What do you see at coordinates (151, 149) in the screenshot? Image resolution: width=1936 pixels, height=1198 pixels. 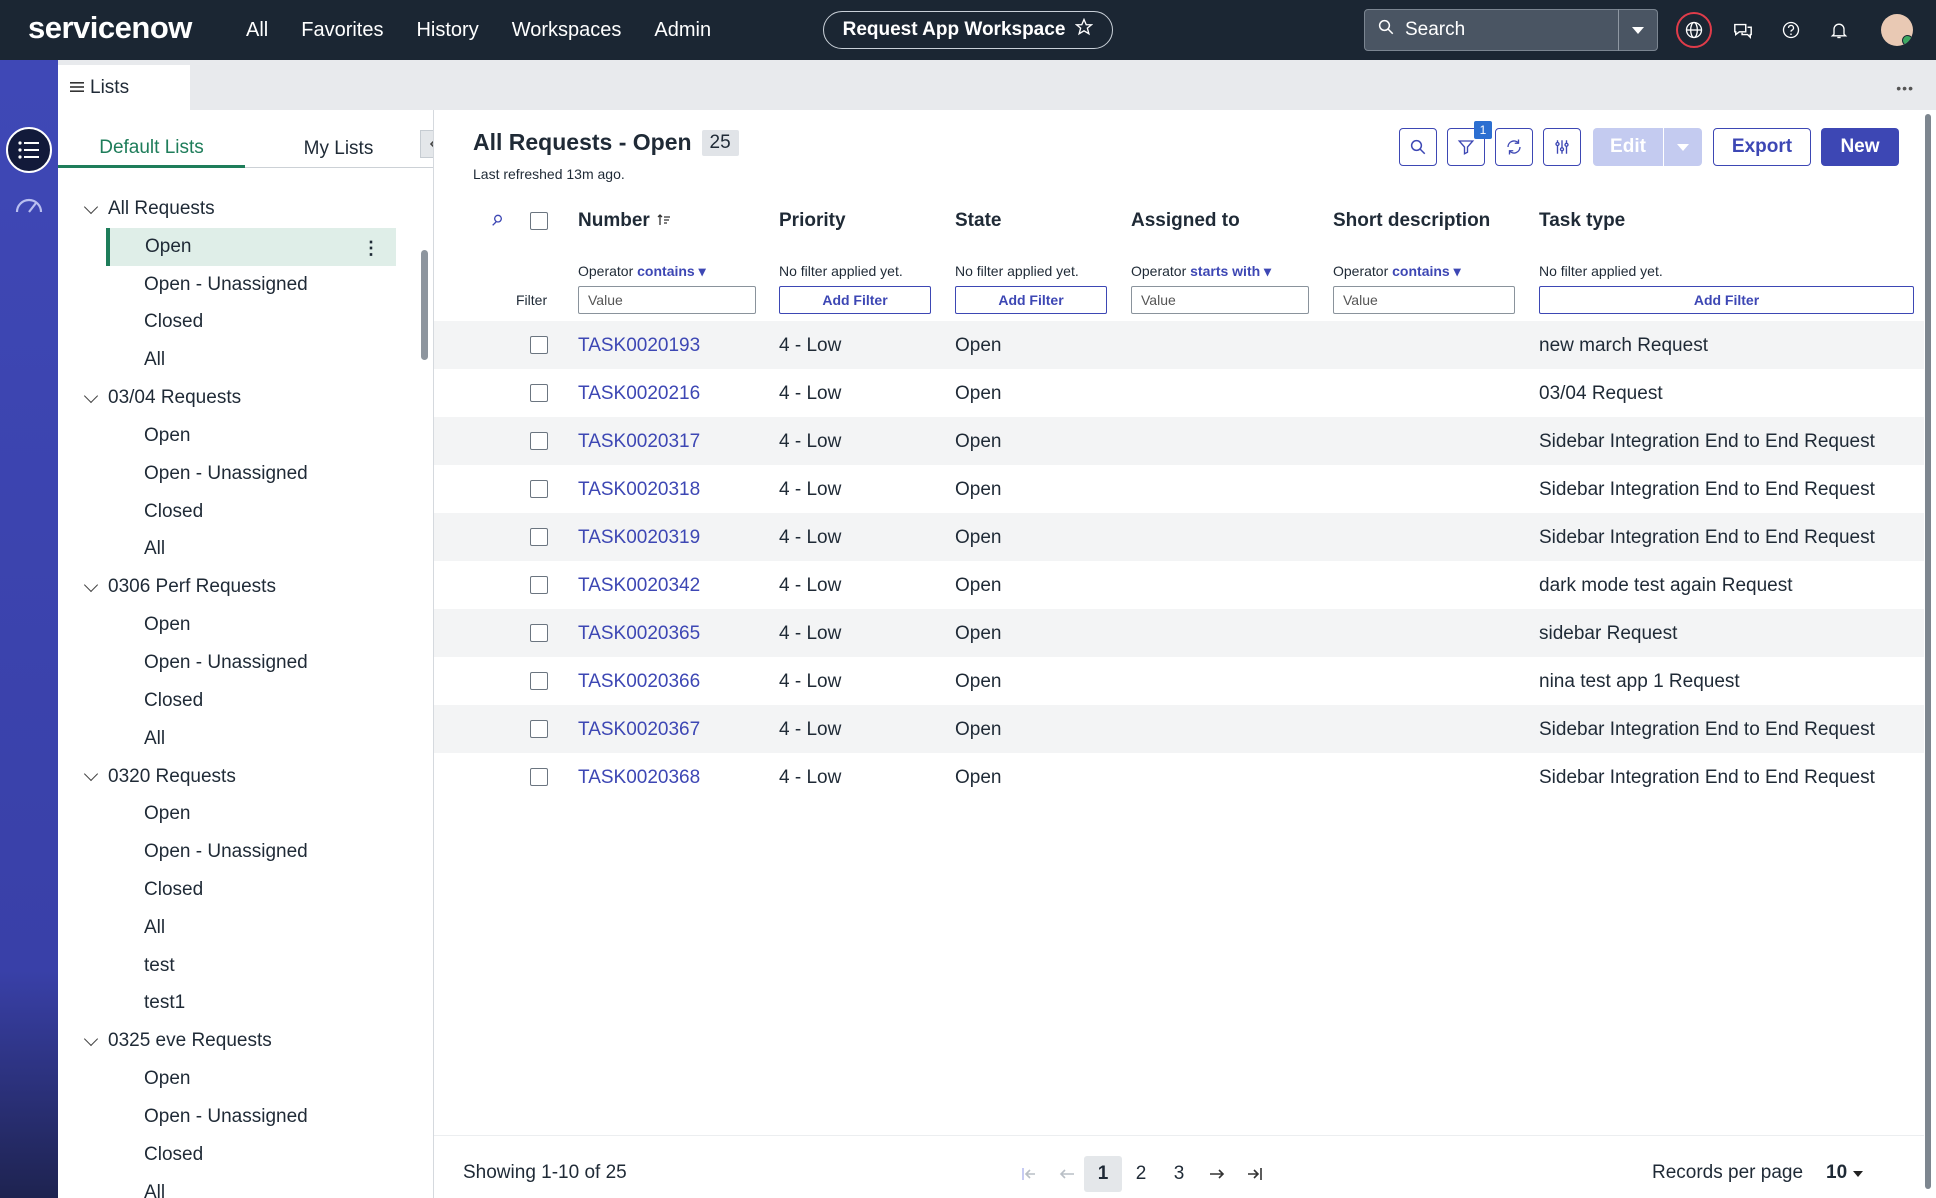 I see `tab-default-lists: Default Lists` at bounding box center [151, 149].